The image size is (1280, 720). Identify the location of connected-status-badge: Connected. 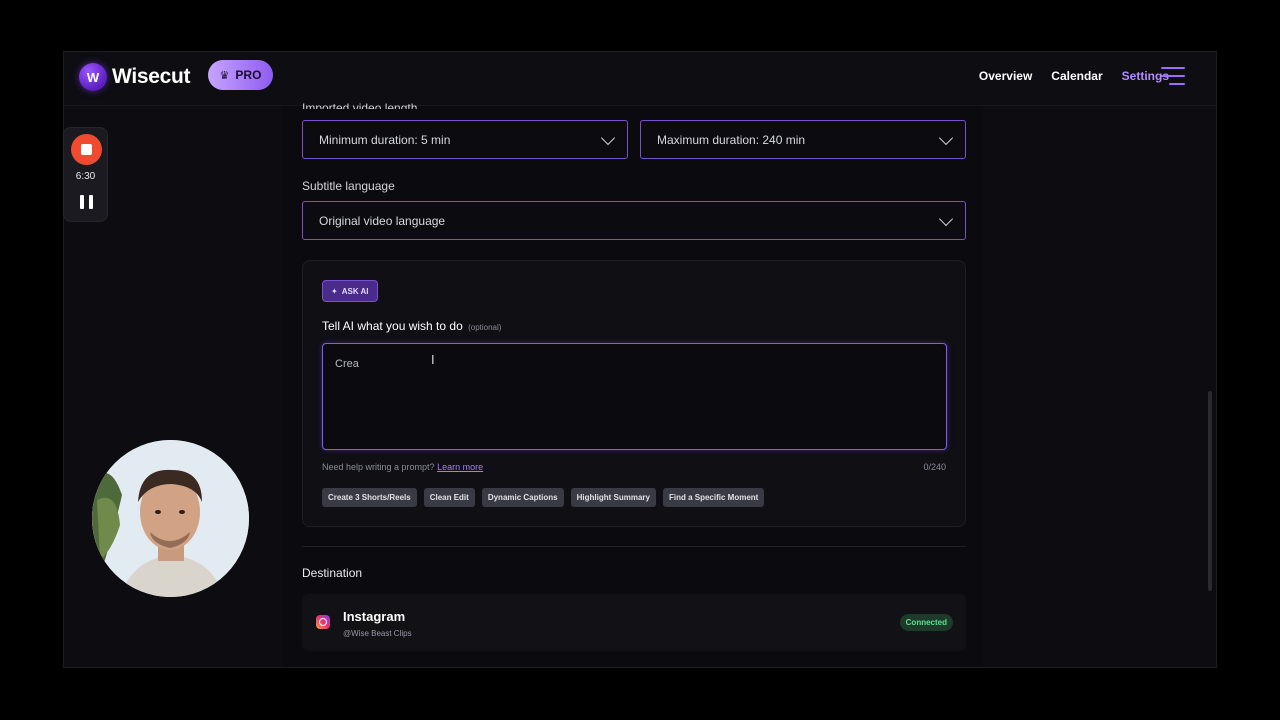
(926, 622).